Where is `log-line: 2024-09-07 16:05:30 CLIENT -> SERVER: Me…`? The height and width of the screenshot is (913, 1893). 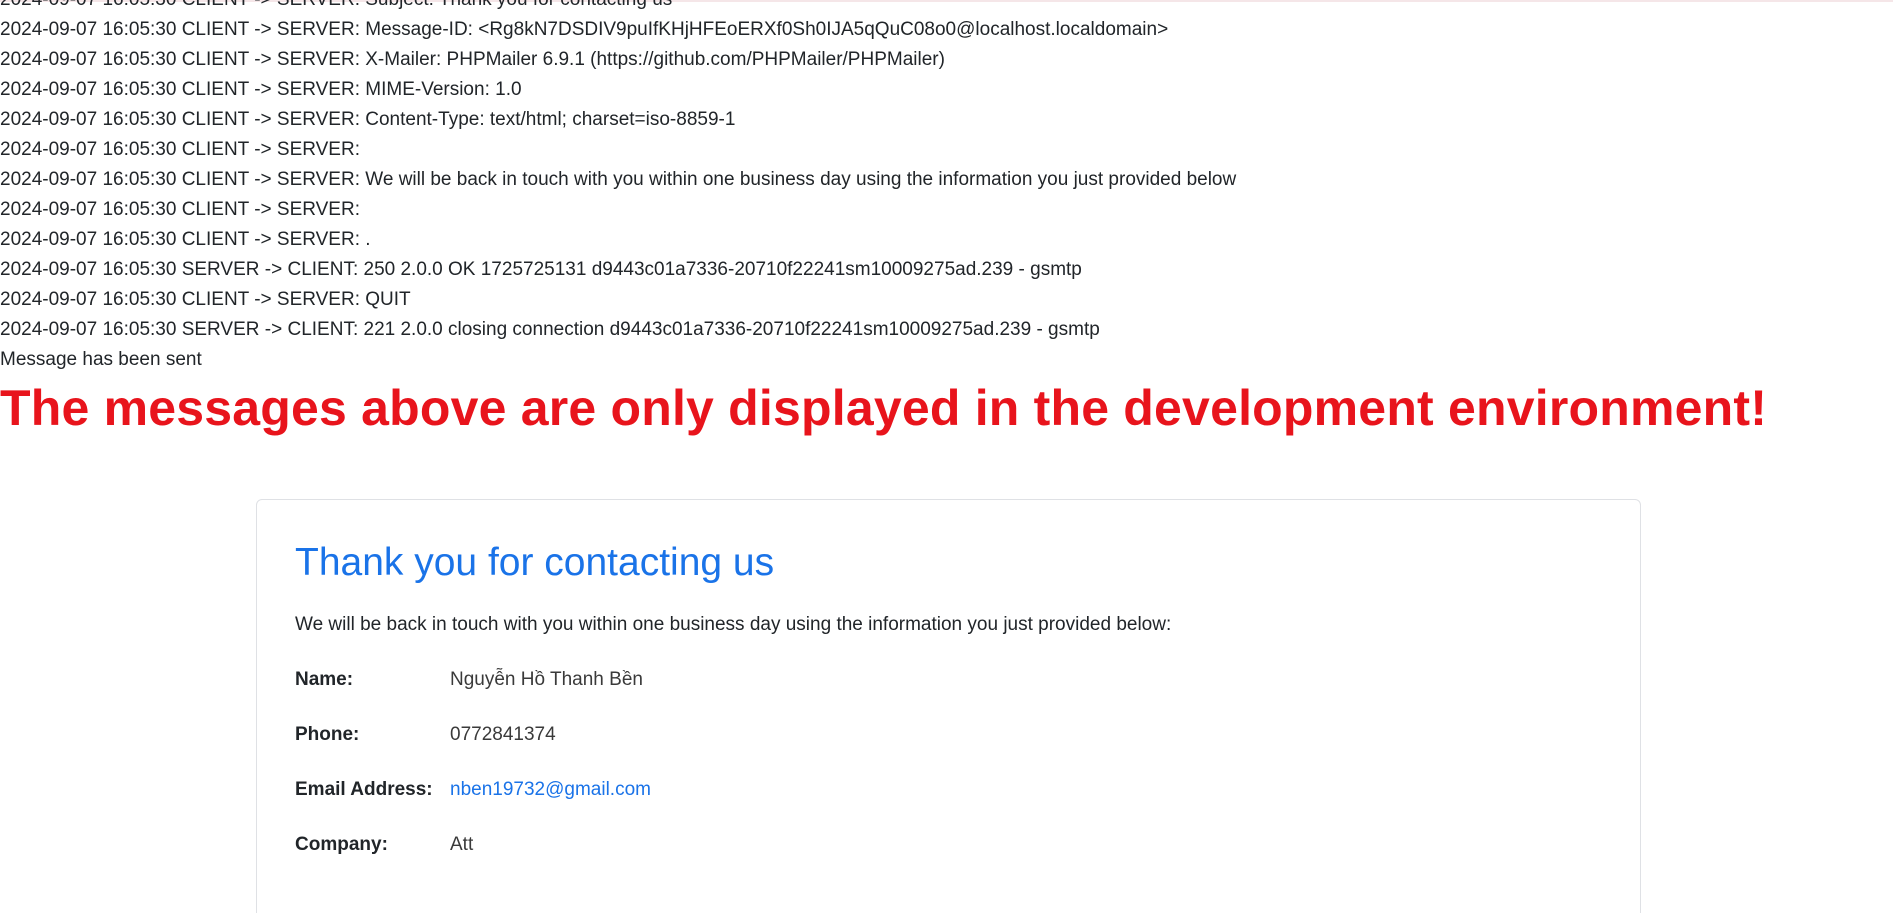 log-line: 2024-09-07 16:05:30 CLIENT -> SERVER: Me… is located at coordinates (584, 29).